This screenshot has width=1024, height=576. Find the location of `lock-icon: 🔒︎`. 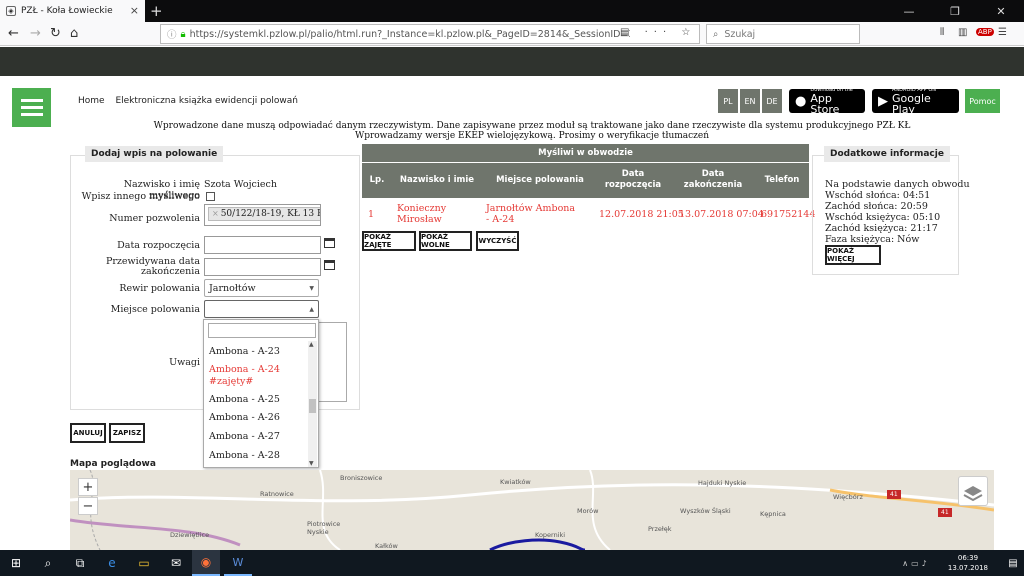

lock-icon: 🔒︎ is located at coordinates (183, 34).